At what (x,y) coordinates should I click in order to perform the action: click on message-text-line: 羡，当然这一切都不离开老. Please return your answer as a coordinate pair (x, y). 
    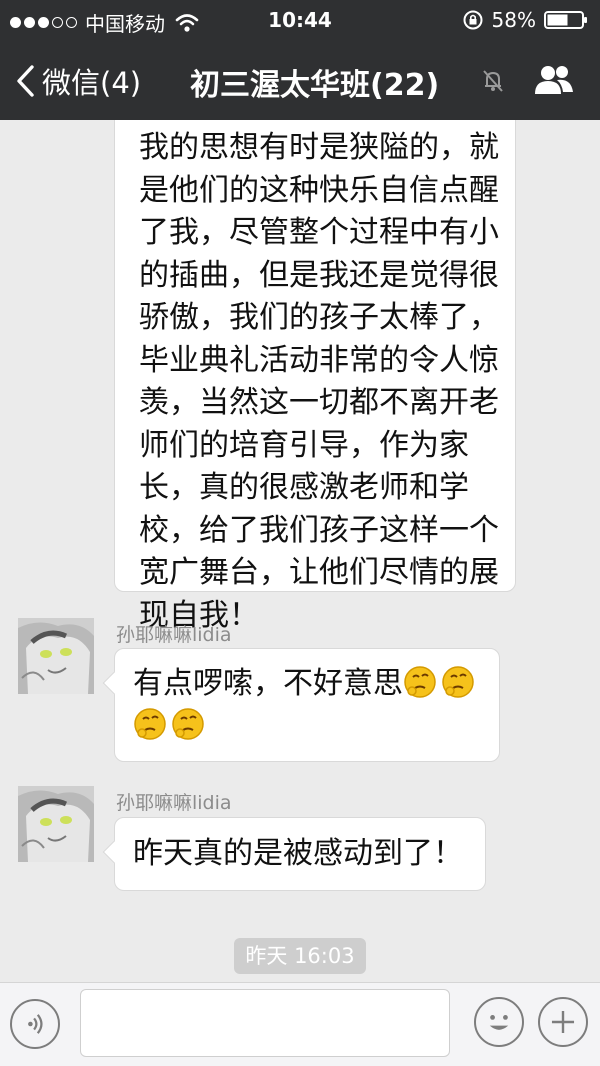
    Looking at the image, I should click on (319, 402).